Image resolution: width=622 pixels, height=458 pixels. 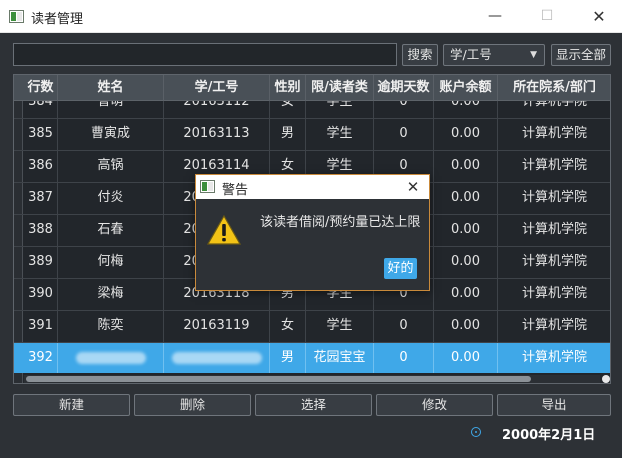 I want to click on table-row: 384 曹萌 20163112 女学生 0 0.00 计算机学院, so click(x=312, y=110).